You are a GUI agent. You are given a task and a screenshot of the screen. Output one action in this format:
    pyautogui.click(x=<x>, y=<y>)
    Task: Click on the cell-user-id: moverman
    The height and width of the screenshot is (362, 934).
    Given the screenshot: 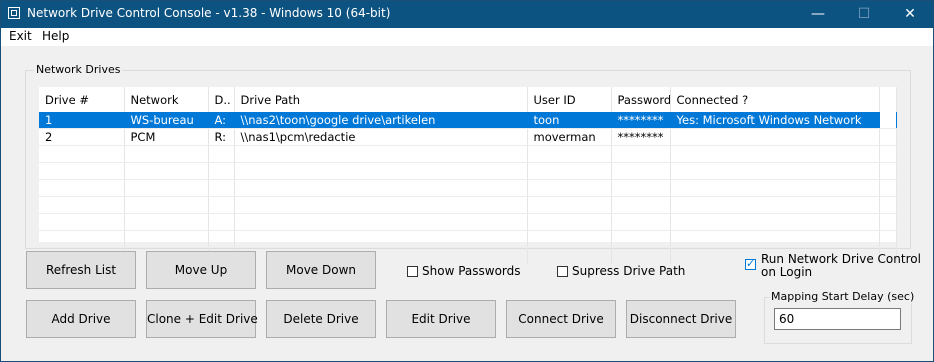 What is the action you would take?
    pyautogui.click(x=569, y=137)
    